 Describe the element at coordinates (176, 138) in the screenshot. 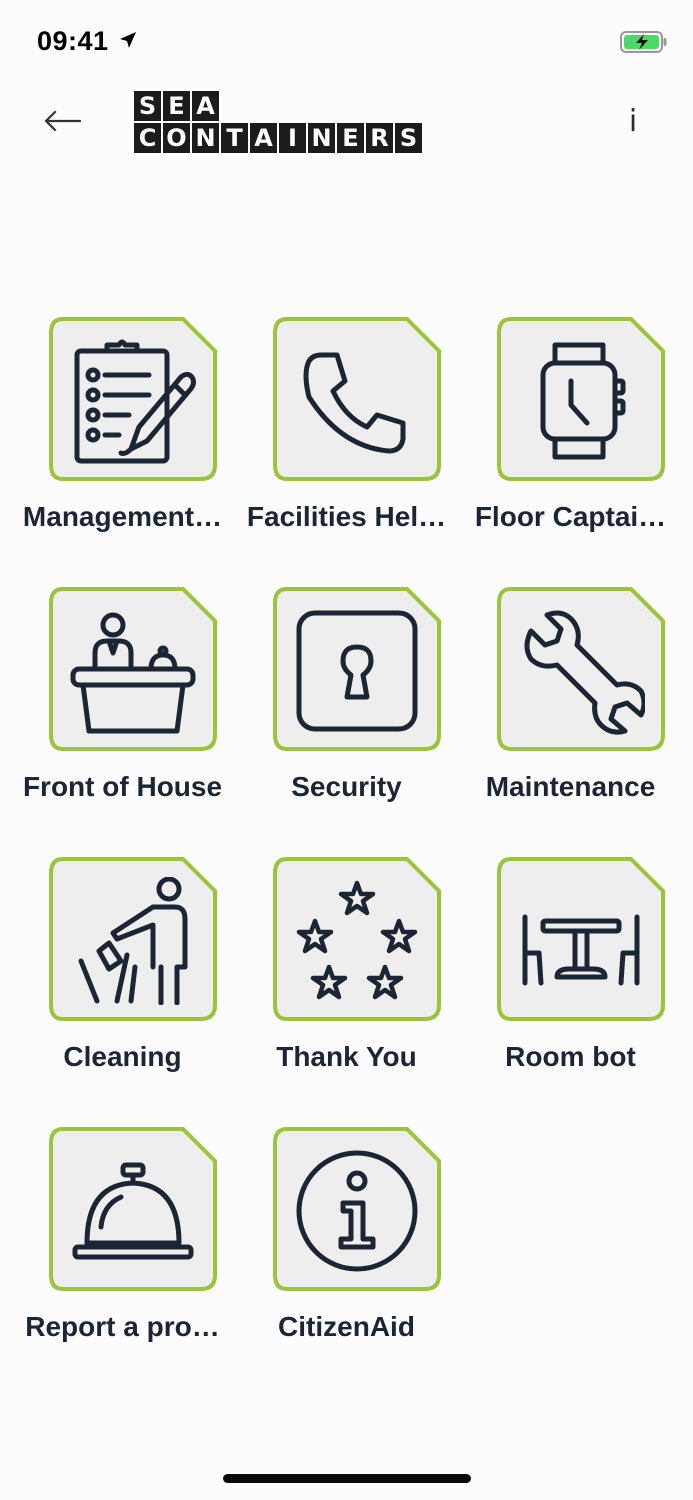

I see `logo-letter: O` at that location.